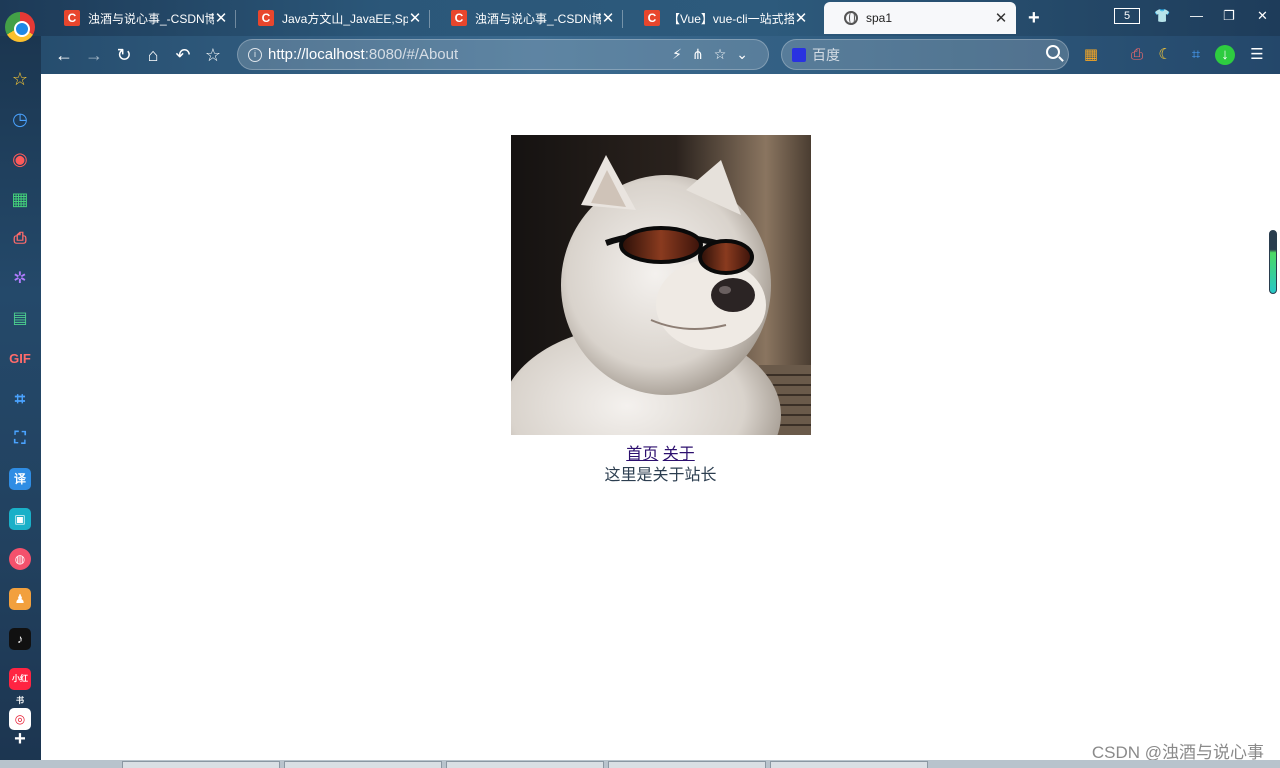 Image resolution: width=1280 pixels, height=768 pixels. What do you see at coordinates (20, 239) in the screenshot?
I see `pdf-sidebar-icon: ⎙` at bounding box center [20, 239].